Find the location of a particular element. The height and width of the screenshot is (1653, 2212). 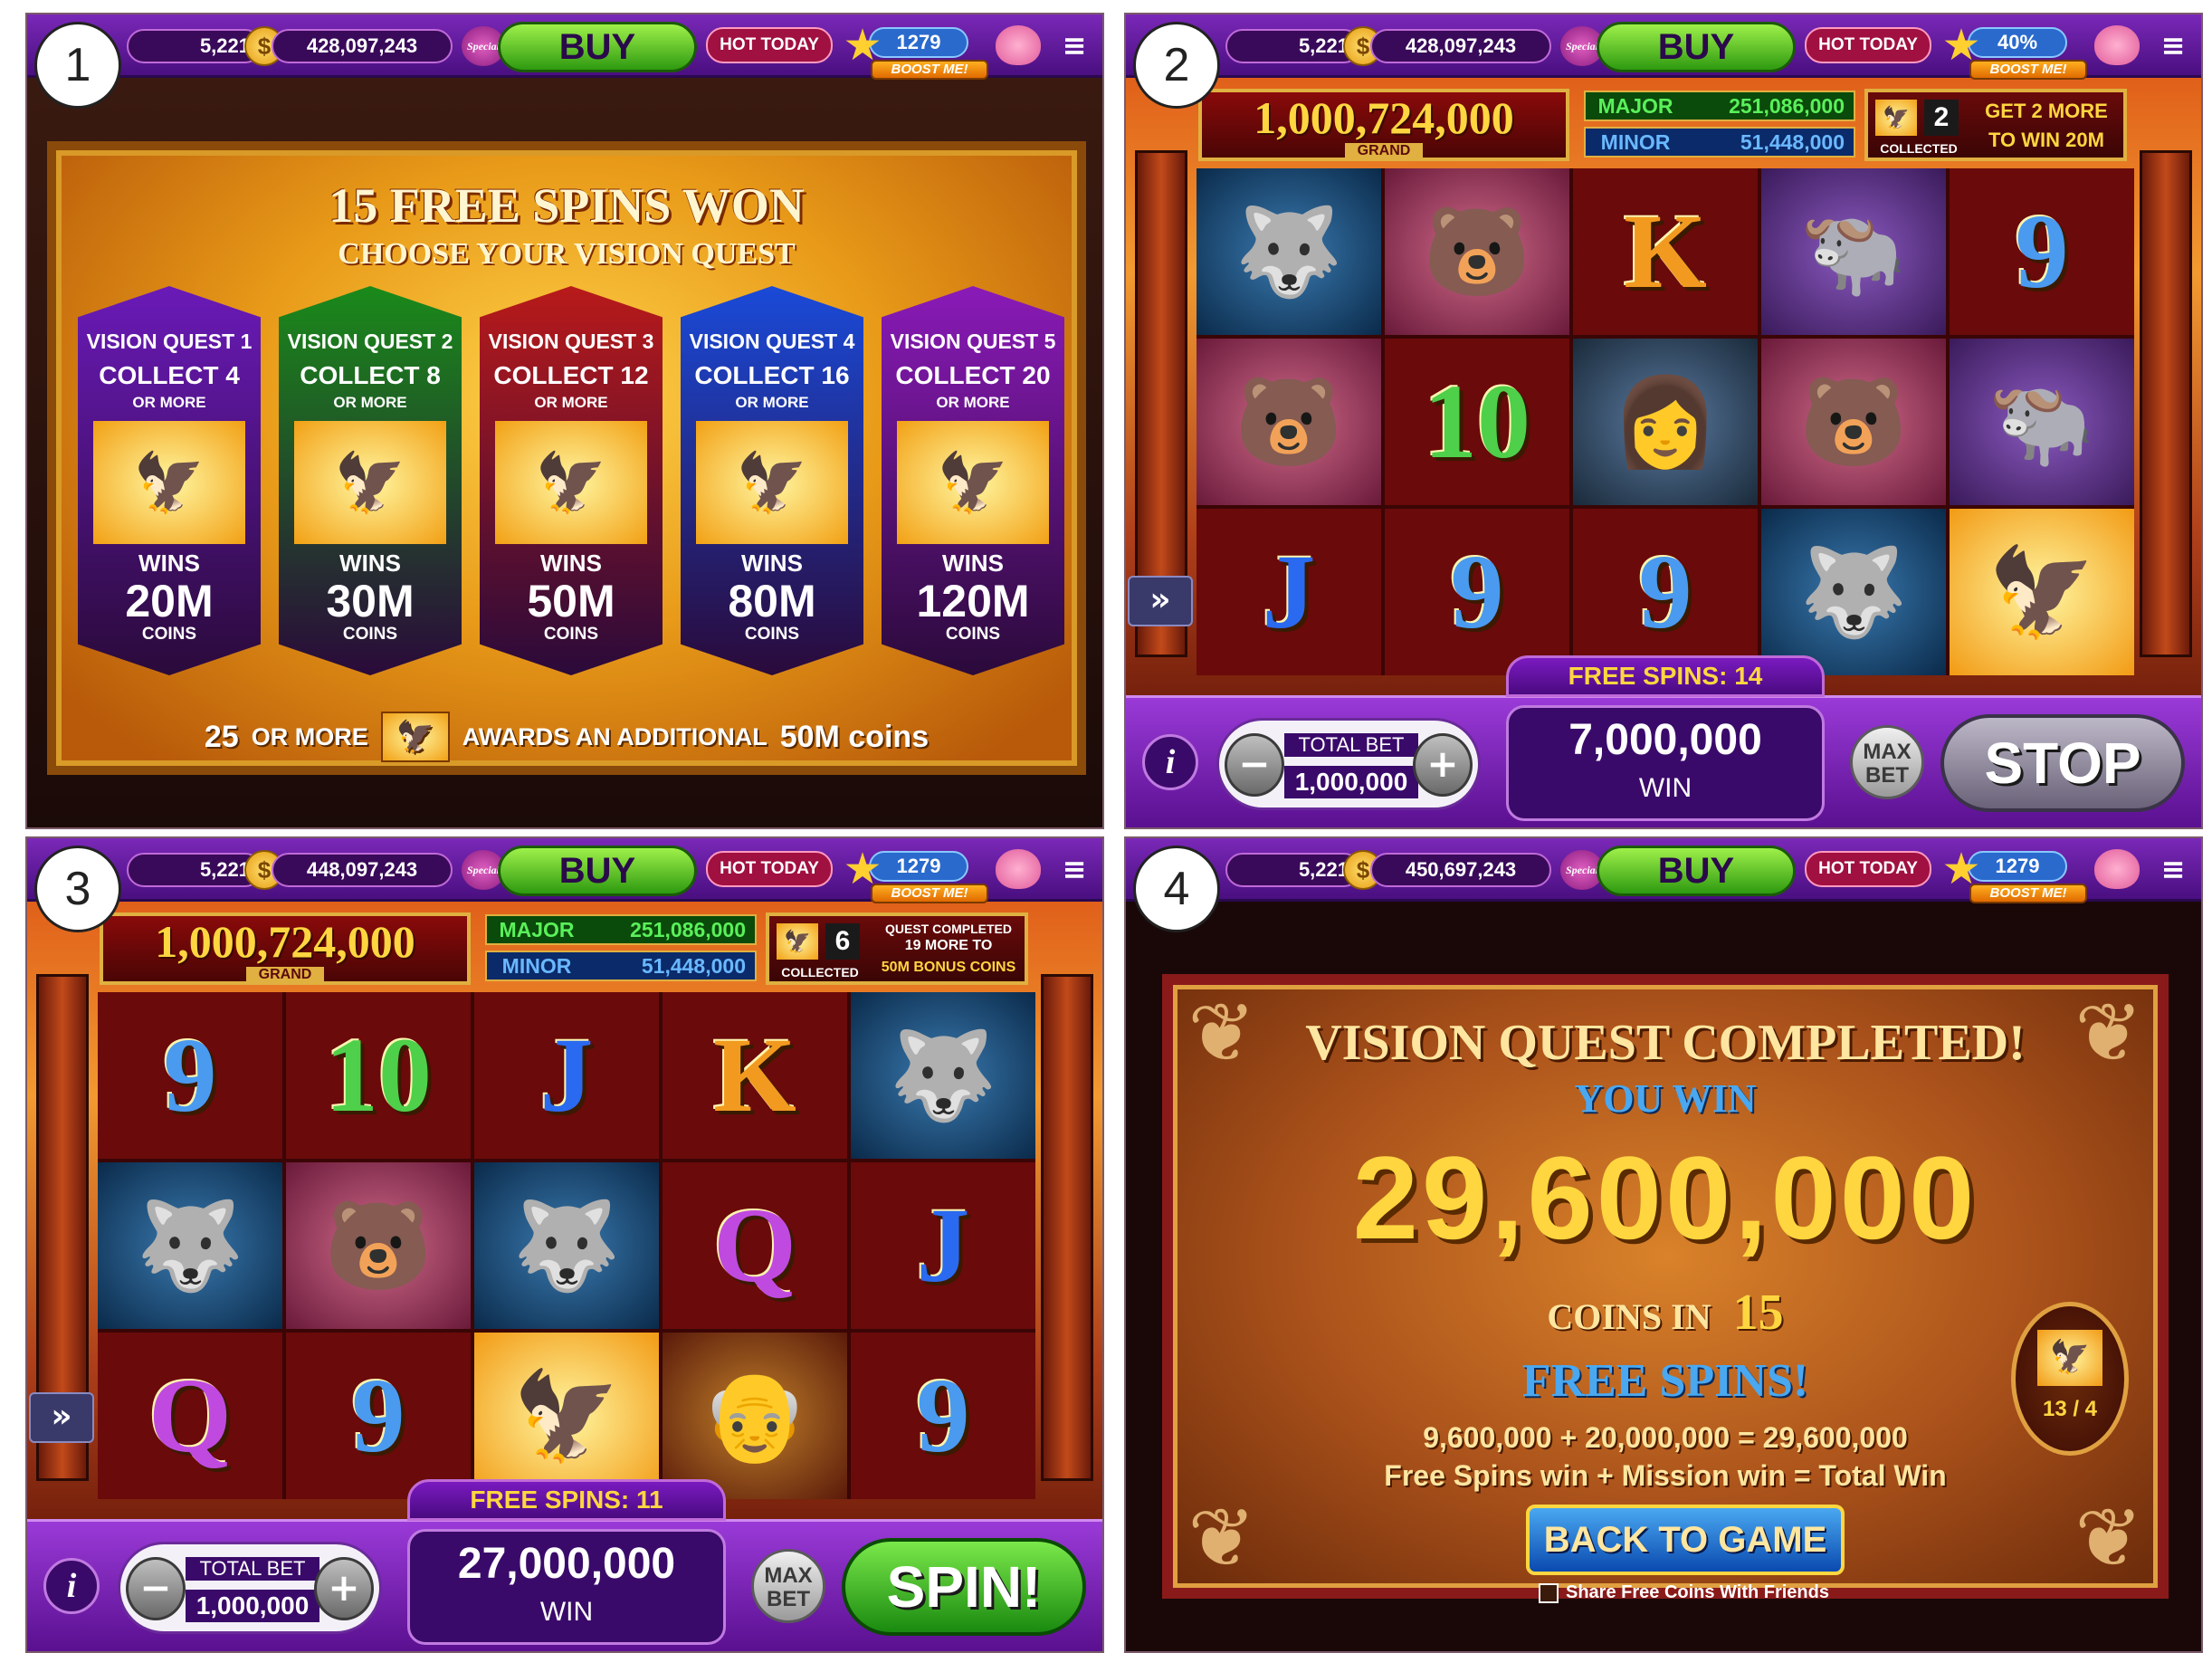

quest-collect: COLLECT 12 is located at coordinates (571, 375).